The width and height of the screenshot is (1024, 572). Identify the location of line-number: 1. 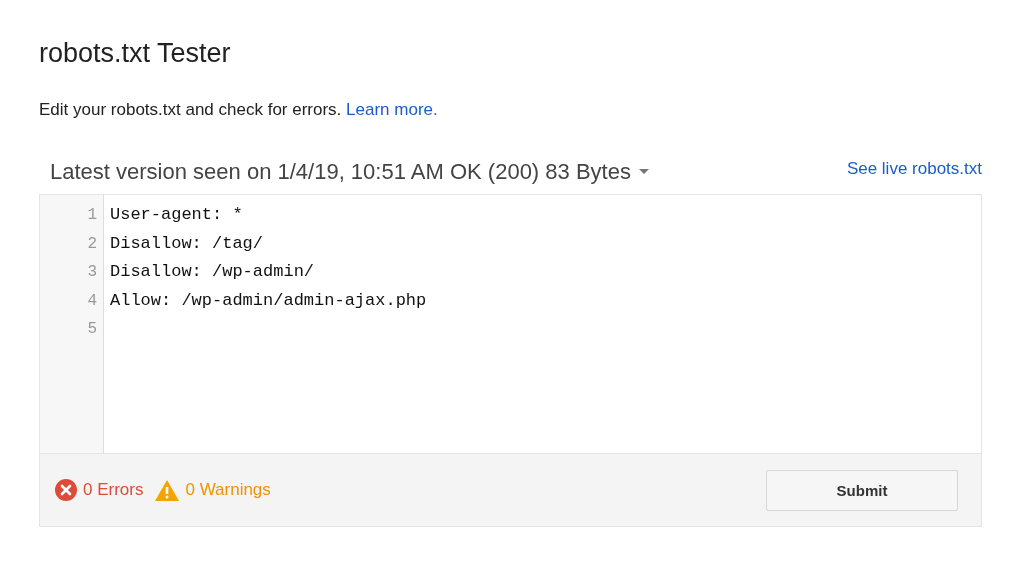
(92, 215).